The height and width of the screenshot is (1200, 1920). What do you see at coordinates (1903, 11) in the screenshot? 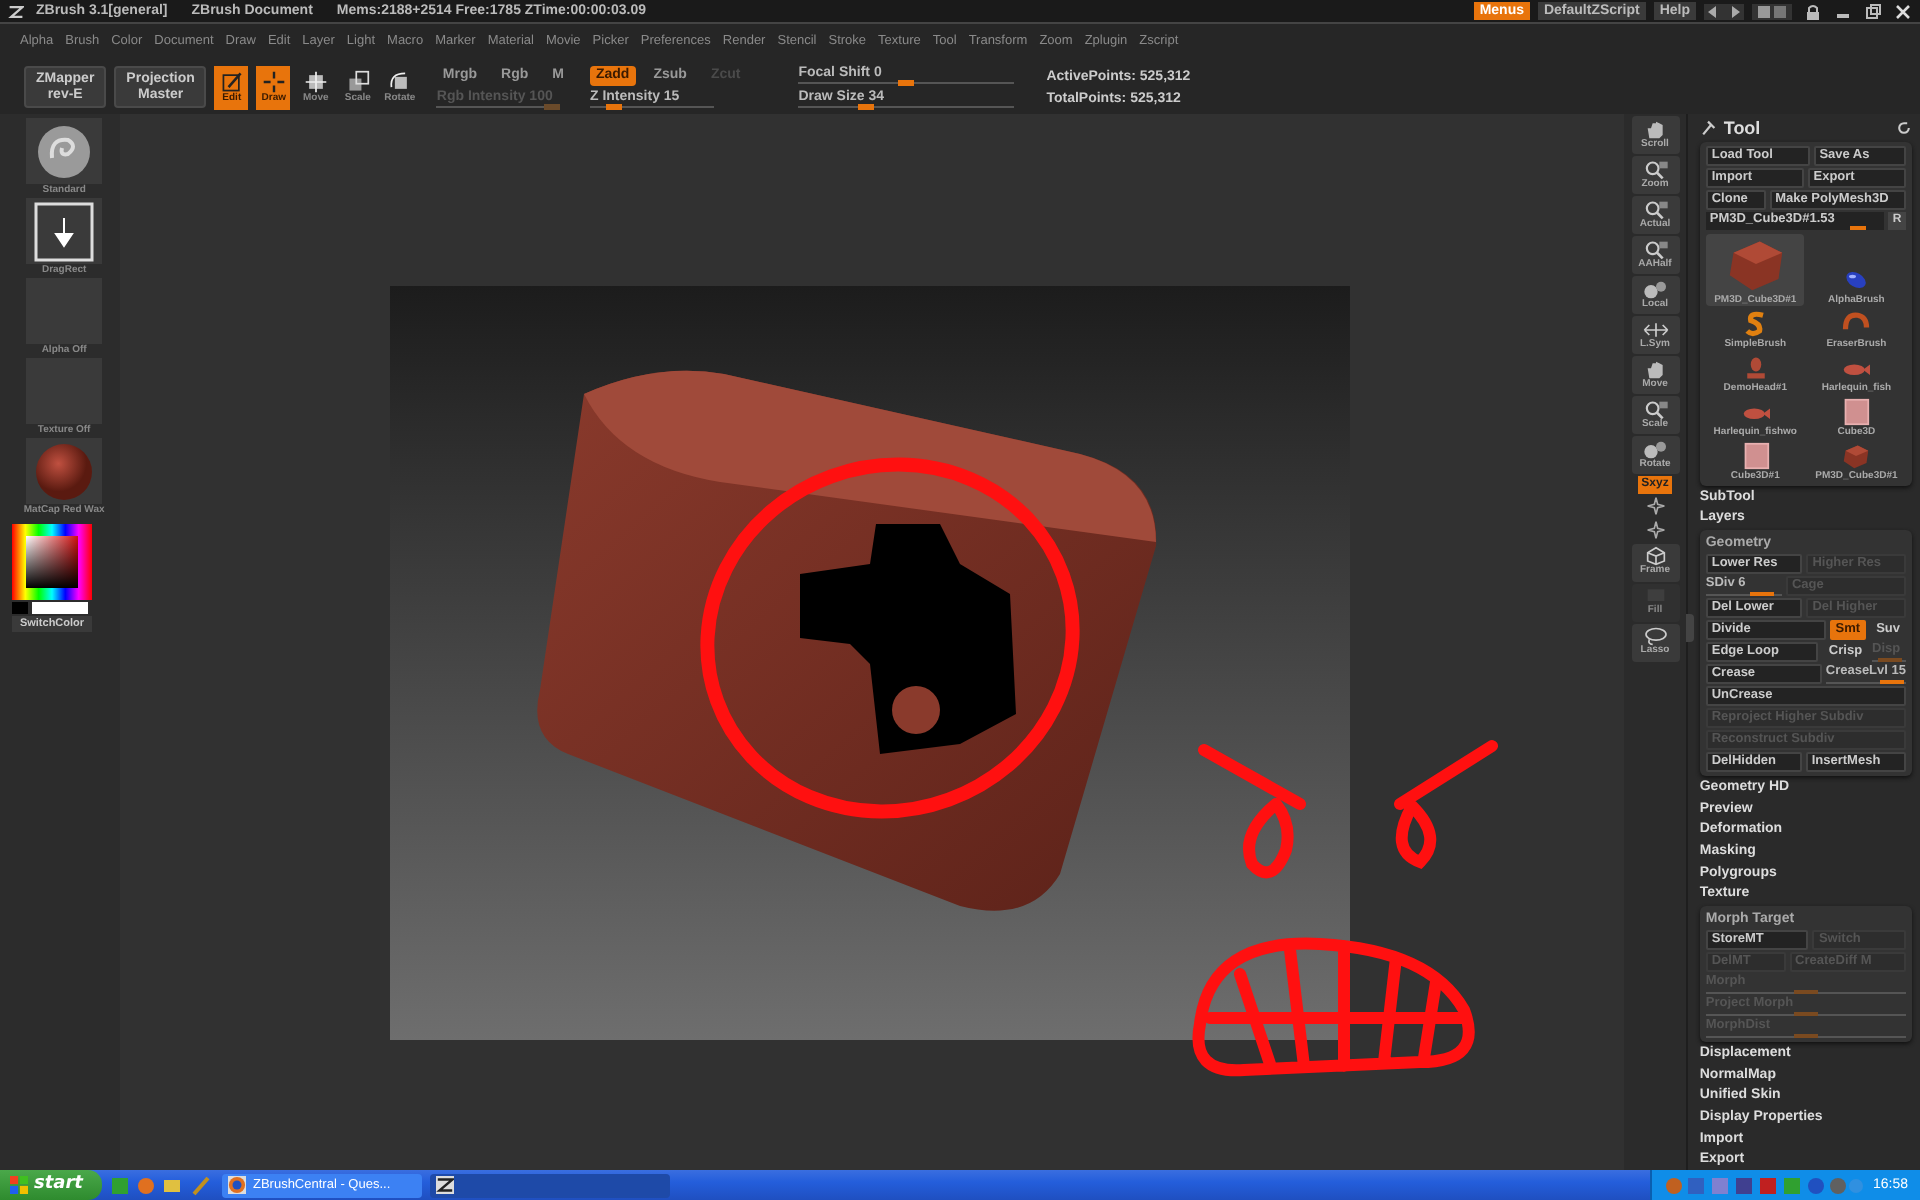
I see `close-icon` at bounding box center [1903, 11].